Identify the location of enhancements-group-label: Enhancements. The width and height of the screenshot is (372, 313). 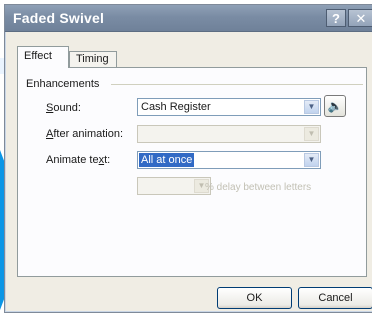
(63, 84).